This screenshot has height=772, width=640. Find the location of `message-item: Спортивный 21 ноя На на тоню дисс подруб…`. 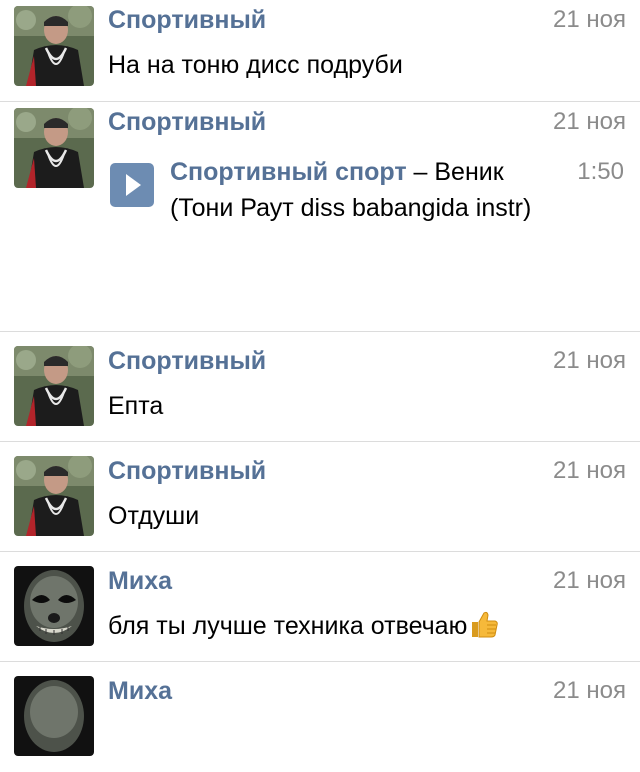

message-item: Спортивный 21 ноя На на тоню дисс подруб… is located at coordinates (320, 51).